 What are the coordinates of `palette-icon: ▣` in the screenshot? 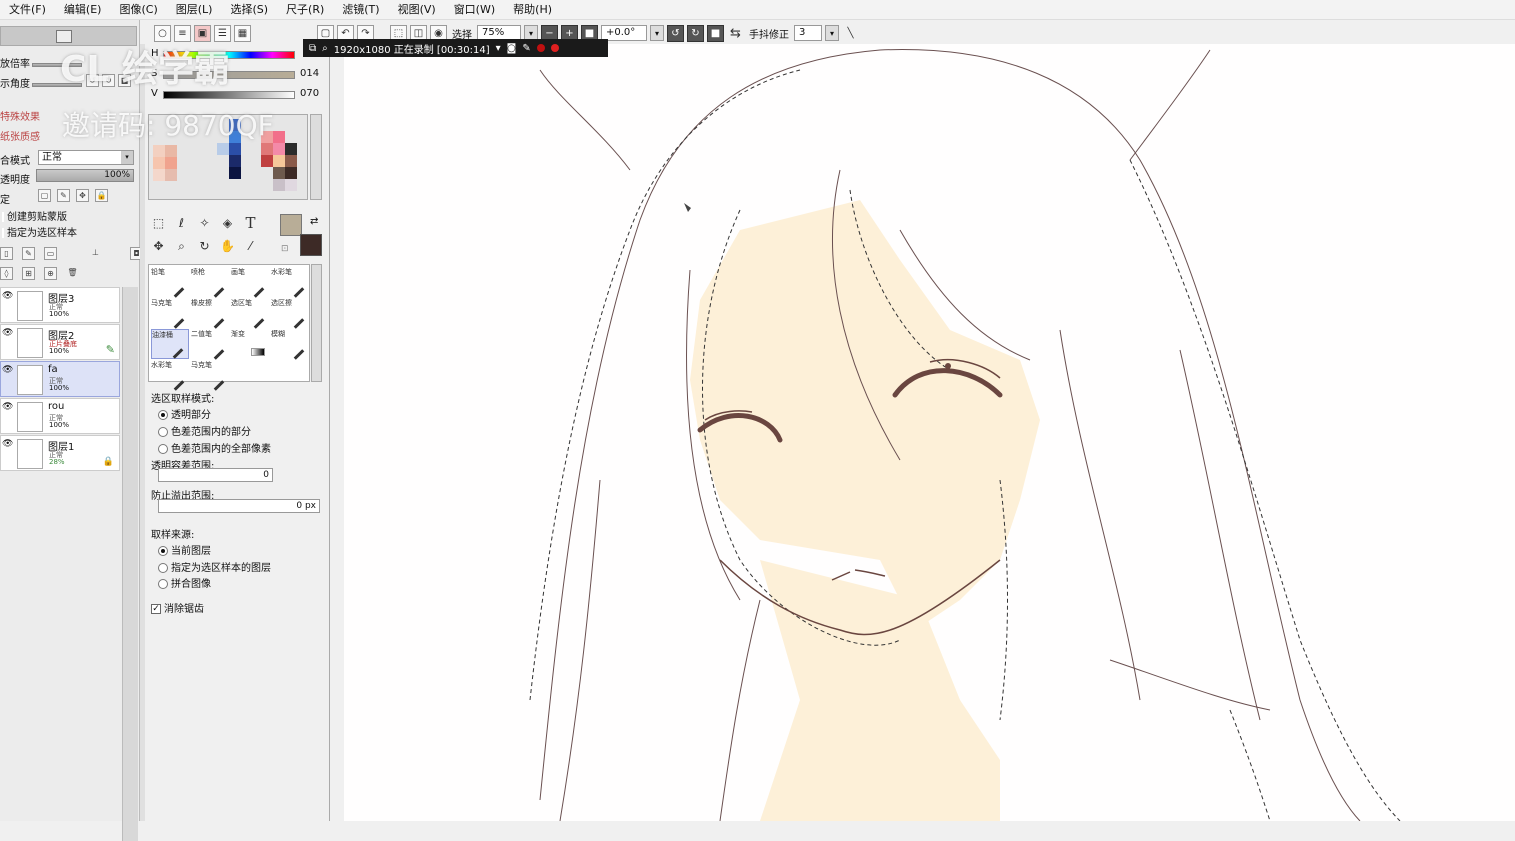 It's located at (202, 33).